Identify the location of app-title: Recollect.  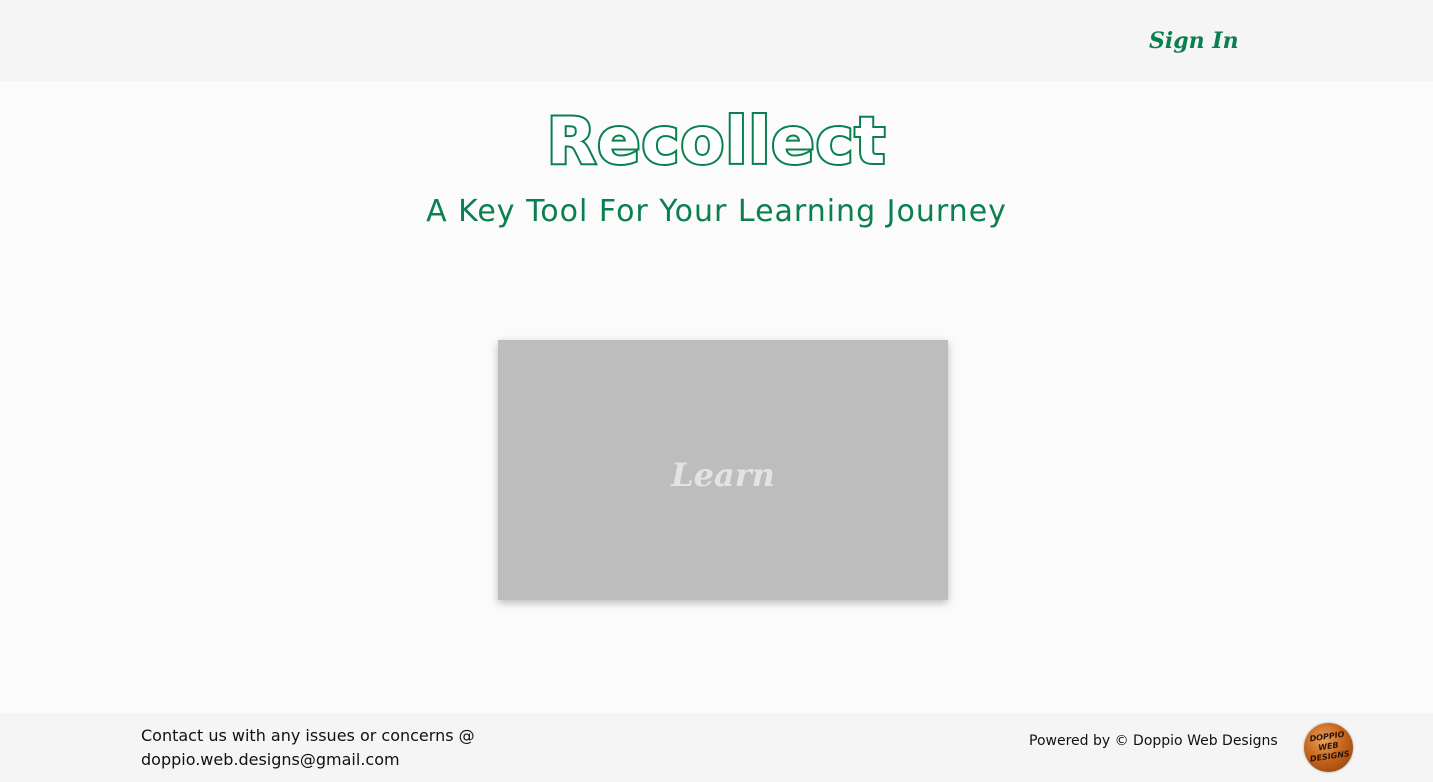
(716, 142).